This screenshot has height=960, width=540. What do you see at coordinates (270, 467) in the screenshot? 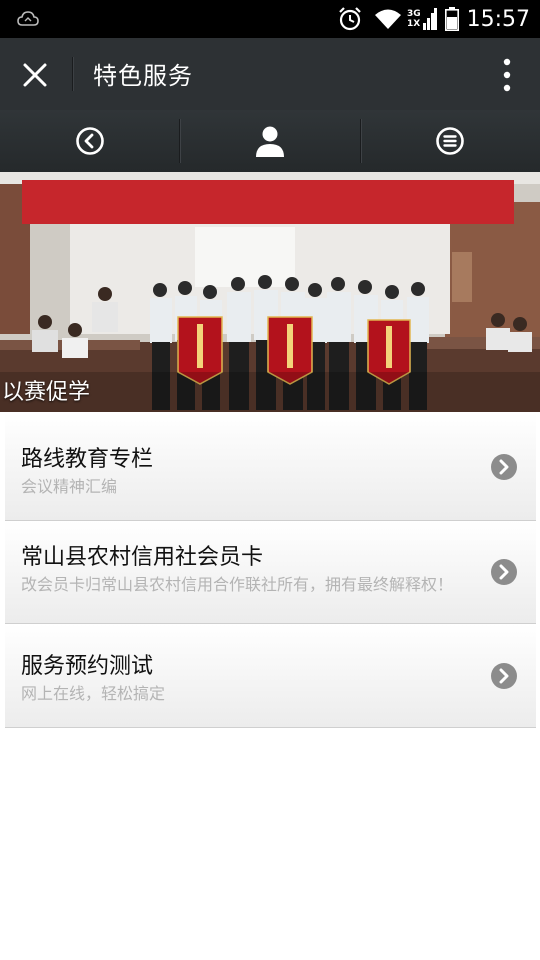
I see `list-item: 路线教育专栏 会议精神汇编` at bounding box center [270, 467].